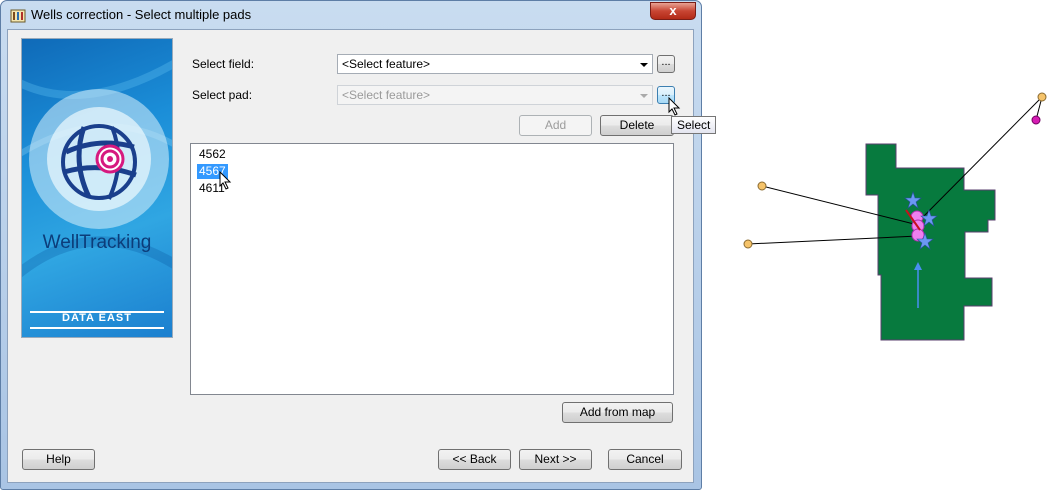 This screenshot has width=1053, height=493. What do you see at coordinates (386, 95) in the screenshot?
I see `select-pad-value: <Select feature>` at bounding box center [386, 95].